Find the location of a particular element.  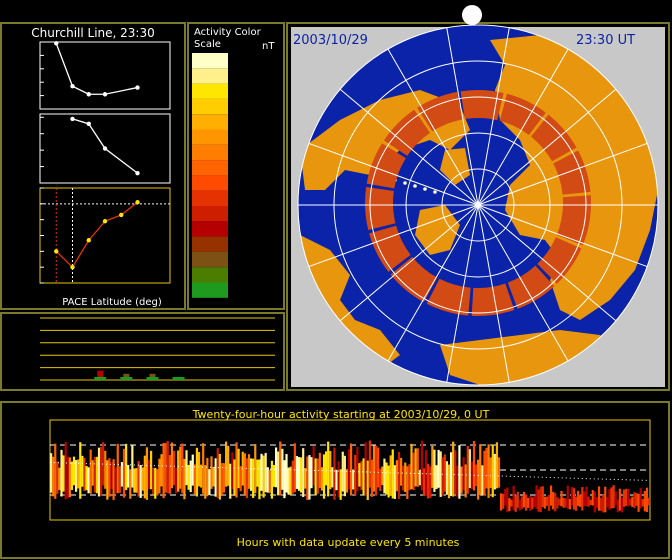

churchill-title: Churchill Line, 23:30 is located at coordinates (93, 33).